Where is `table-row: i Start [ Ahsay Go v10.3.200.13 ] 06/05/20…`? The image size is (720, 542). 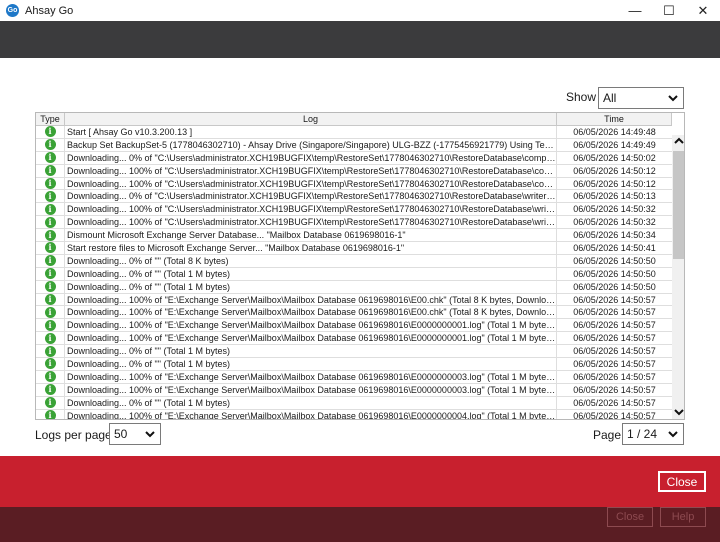 table-row: i Start [ Ahsay Go v10.3.200.13 ] 06/05/20… is located at coordinates (354, 132).